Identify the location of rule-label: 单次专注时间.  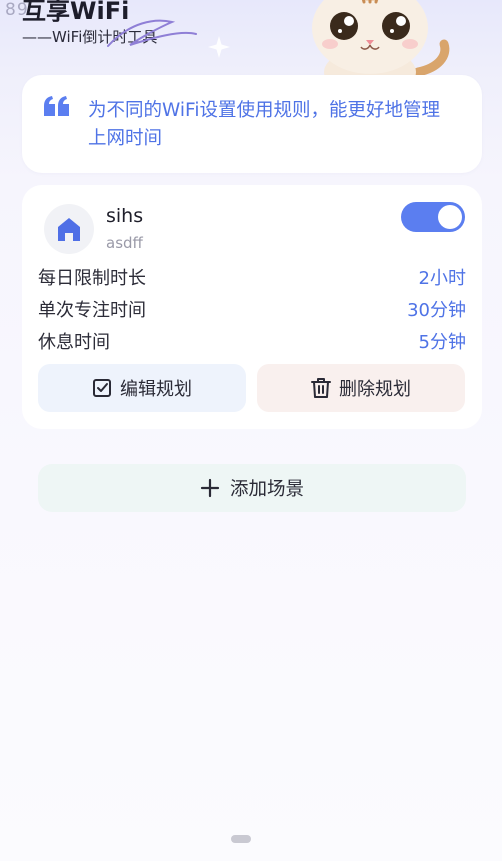
(92, 310).